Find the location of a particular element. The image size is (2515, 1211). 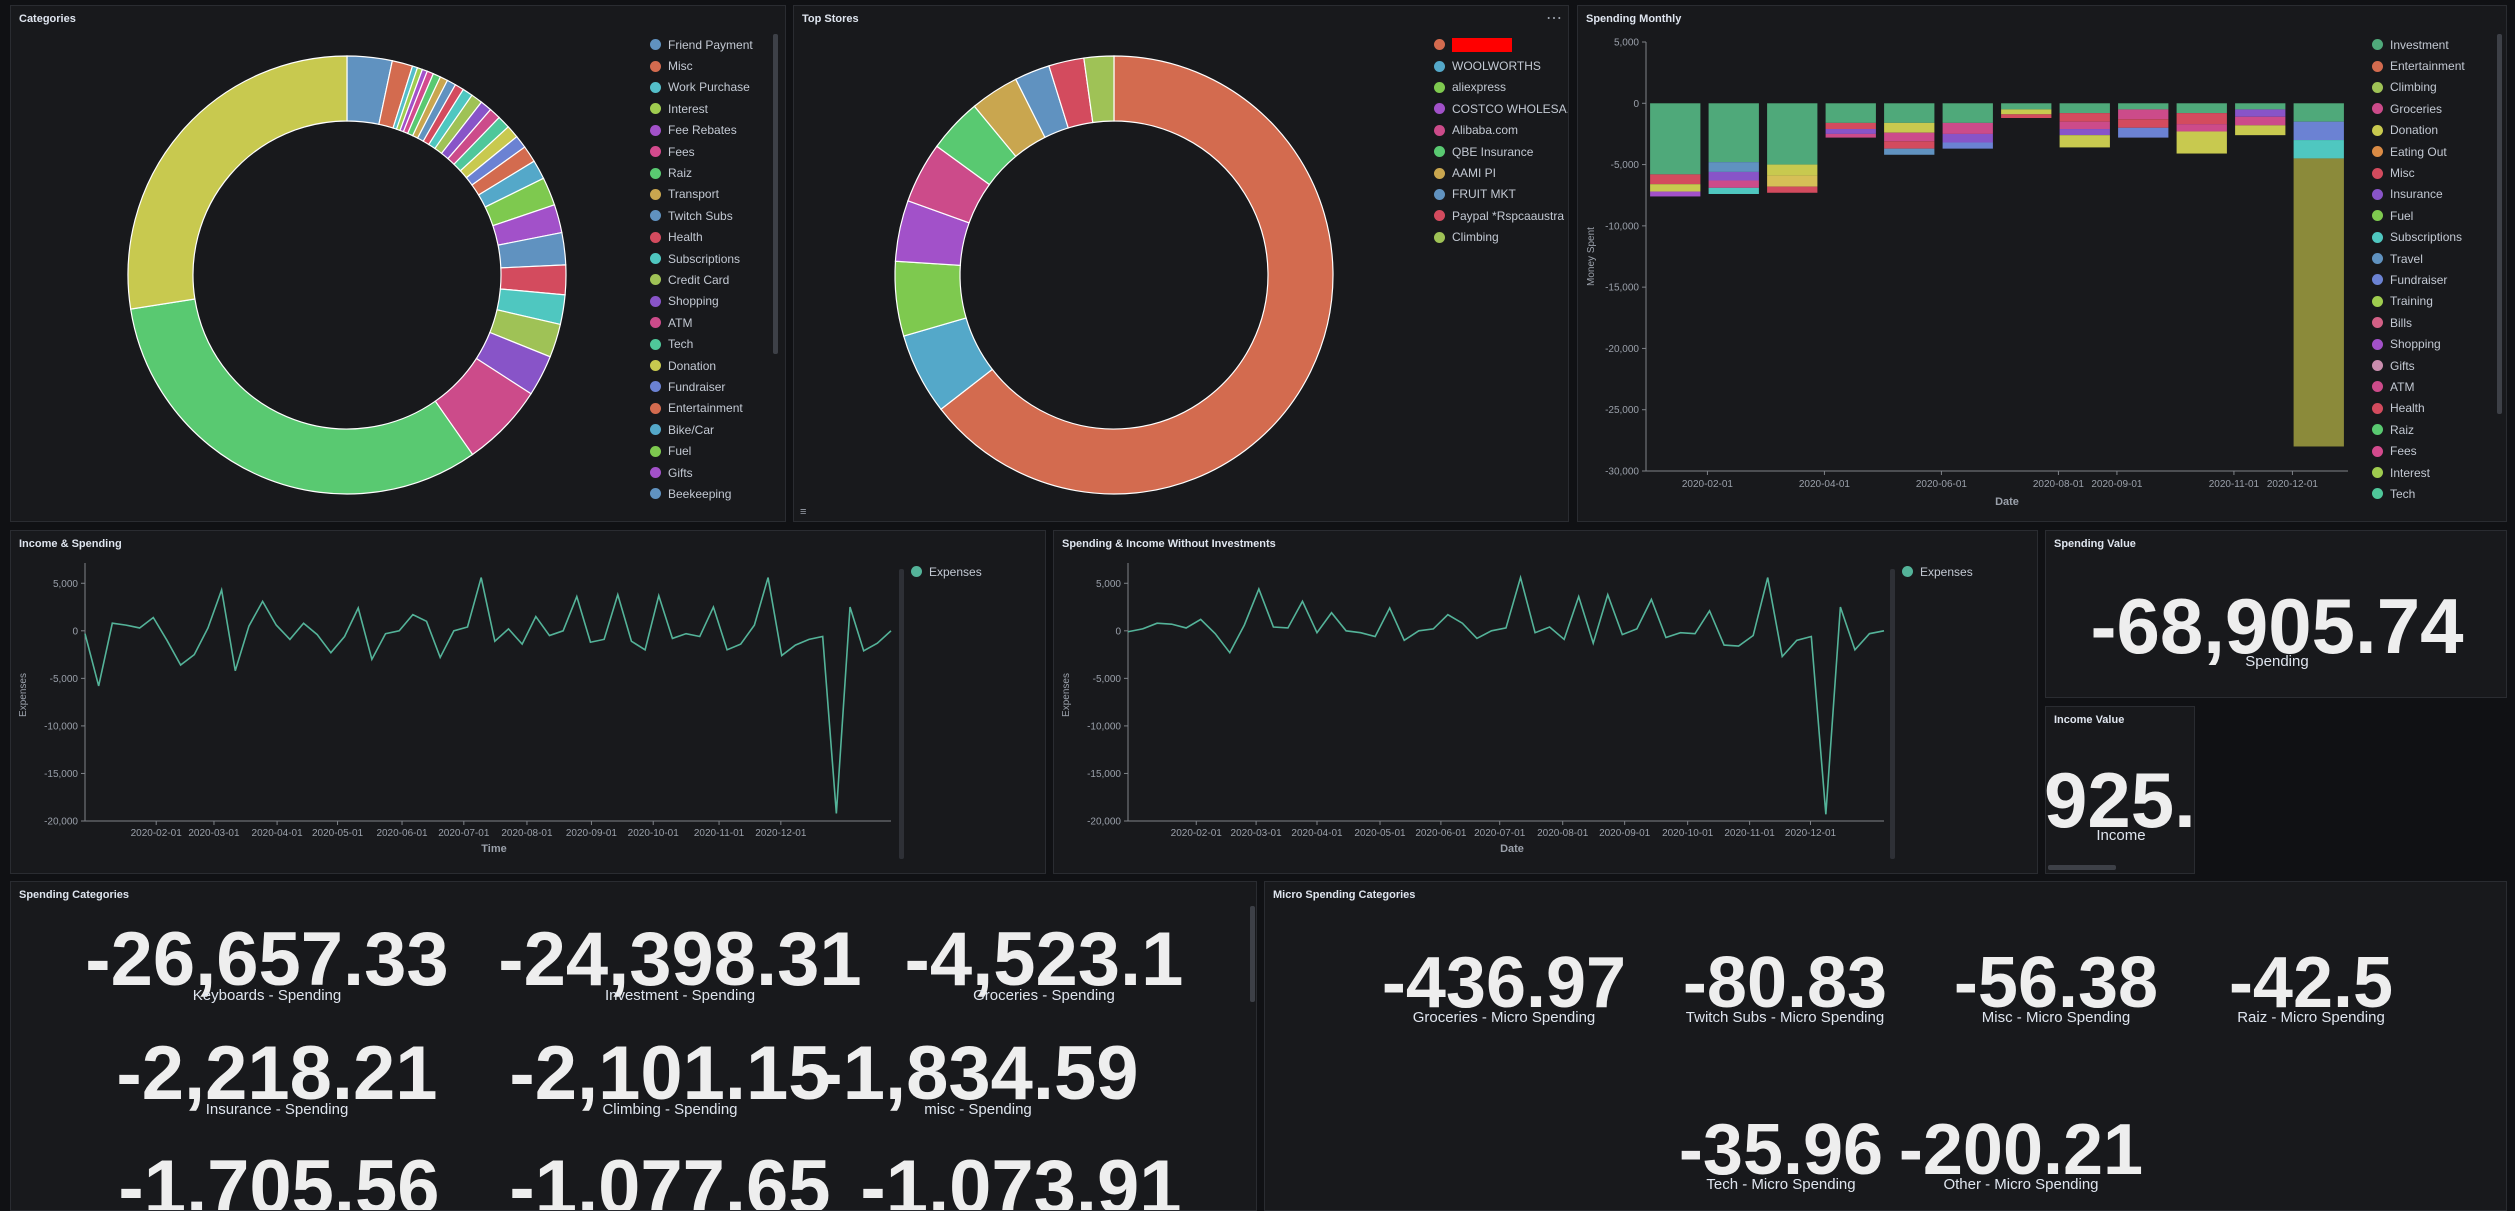

legend-item: Fees is located at coordinates (701, 151).